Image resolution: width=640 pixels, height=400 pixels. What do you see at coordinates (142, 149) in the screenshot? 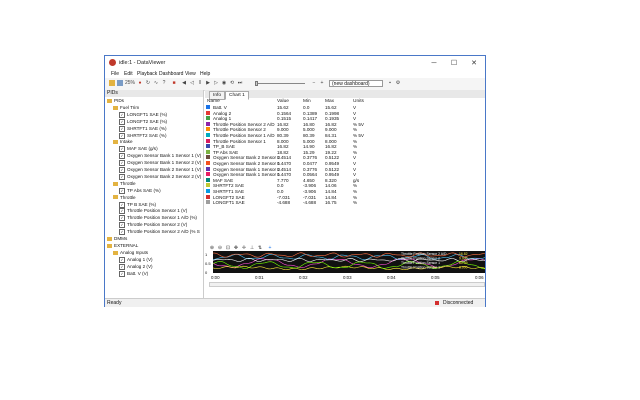
I see `tree-item-label: MAF SAE (g/s)` at bounding box center [142, 149].